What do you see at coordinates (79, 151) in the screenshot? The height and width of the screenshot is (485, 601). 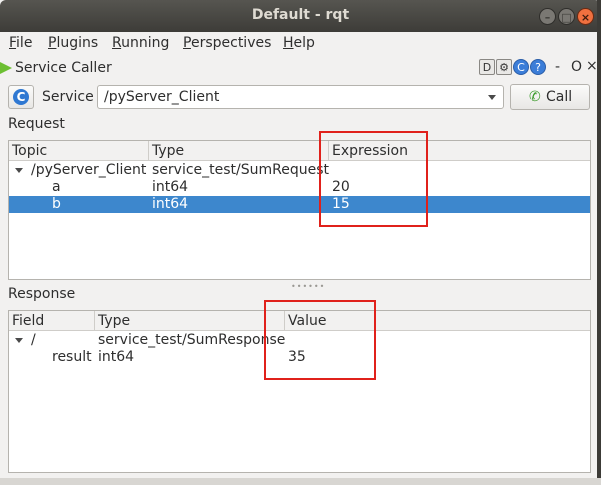 I see `header-topic: Topic` at bounding box center [79, 151].